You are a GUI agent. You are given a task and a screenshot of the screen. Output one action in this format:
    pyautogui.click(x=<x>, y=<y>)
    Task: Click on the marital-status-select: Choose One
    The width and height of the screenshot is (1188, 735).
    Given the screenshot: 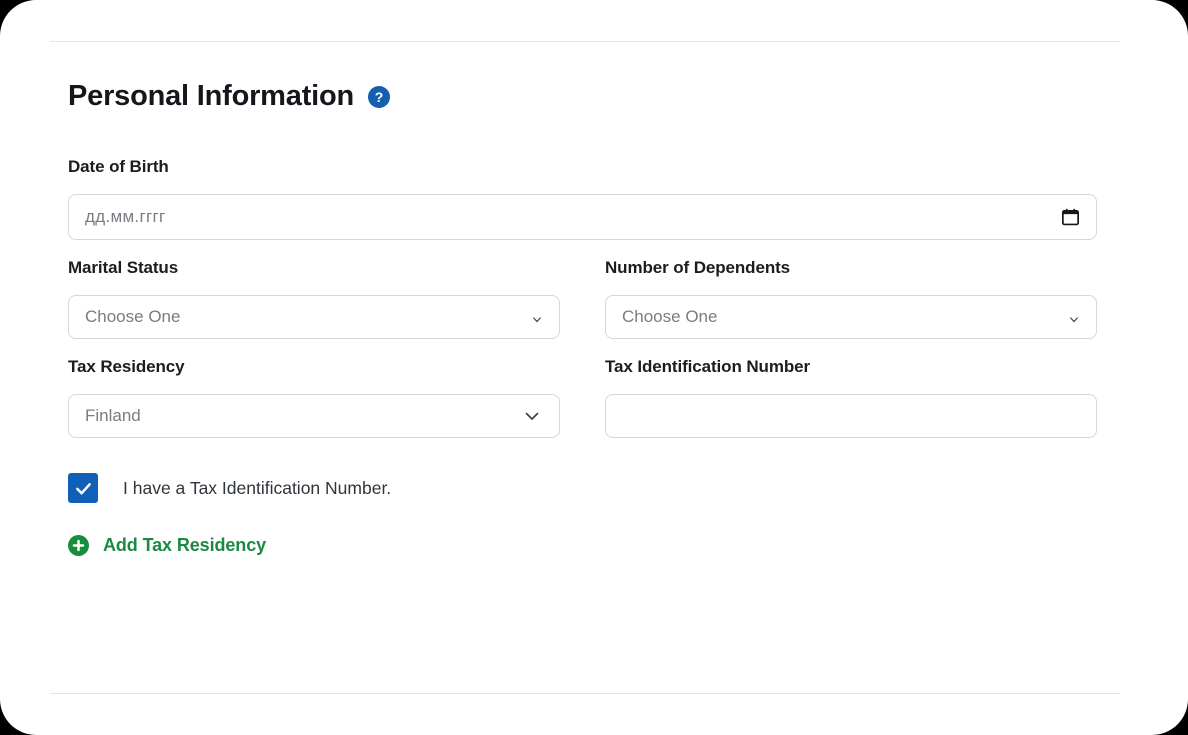 What is the action you would take?
    pyautogui.click(x=314, y=317)
    